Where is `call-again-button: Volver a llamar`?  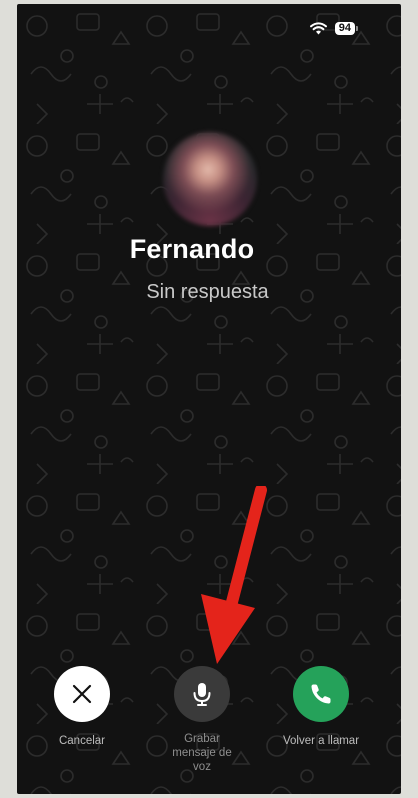
call-again-button: Volver a llamar is located at coordinates (321, 707).